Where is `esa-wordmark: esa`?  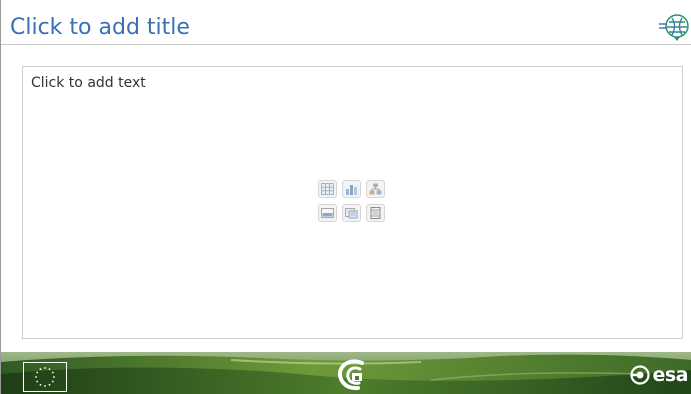
esa-wordmark: esa is located at coordinates (670, 375).